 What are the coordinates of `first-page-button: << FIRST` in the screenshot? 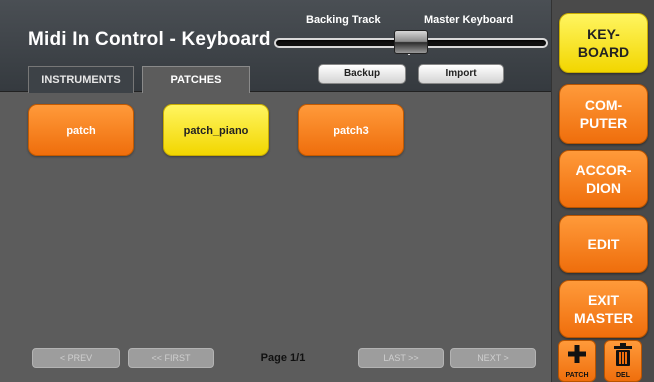 It's located at (171, 358).